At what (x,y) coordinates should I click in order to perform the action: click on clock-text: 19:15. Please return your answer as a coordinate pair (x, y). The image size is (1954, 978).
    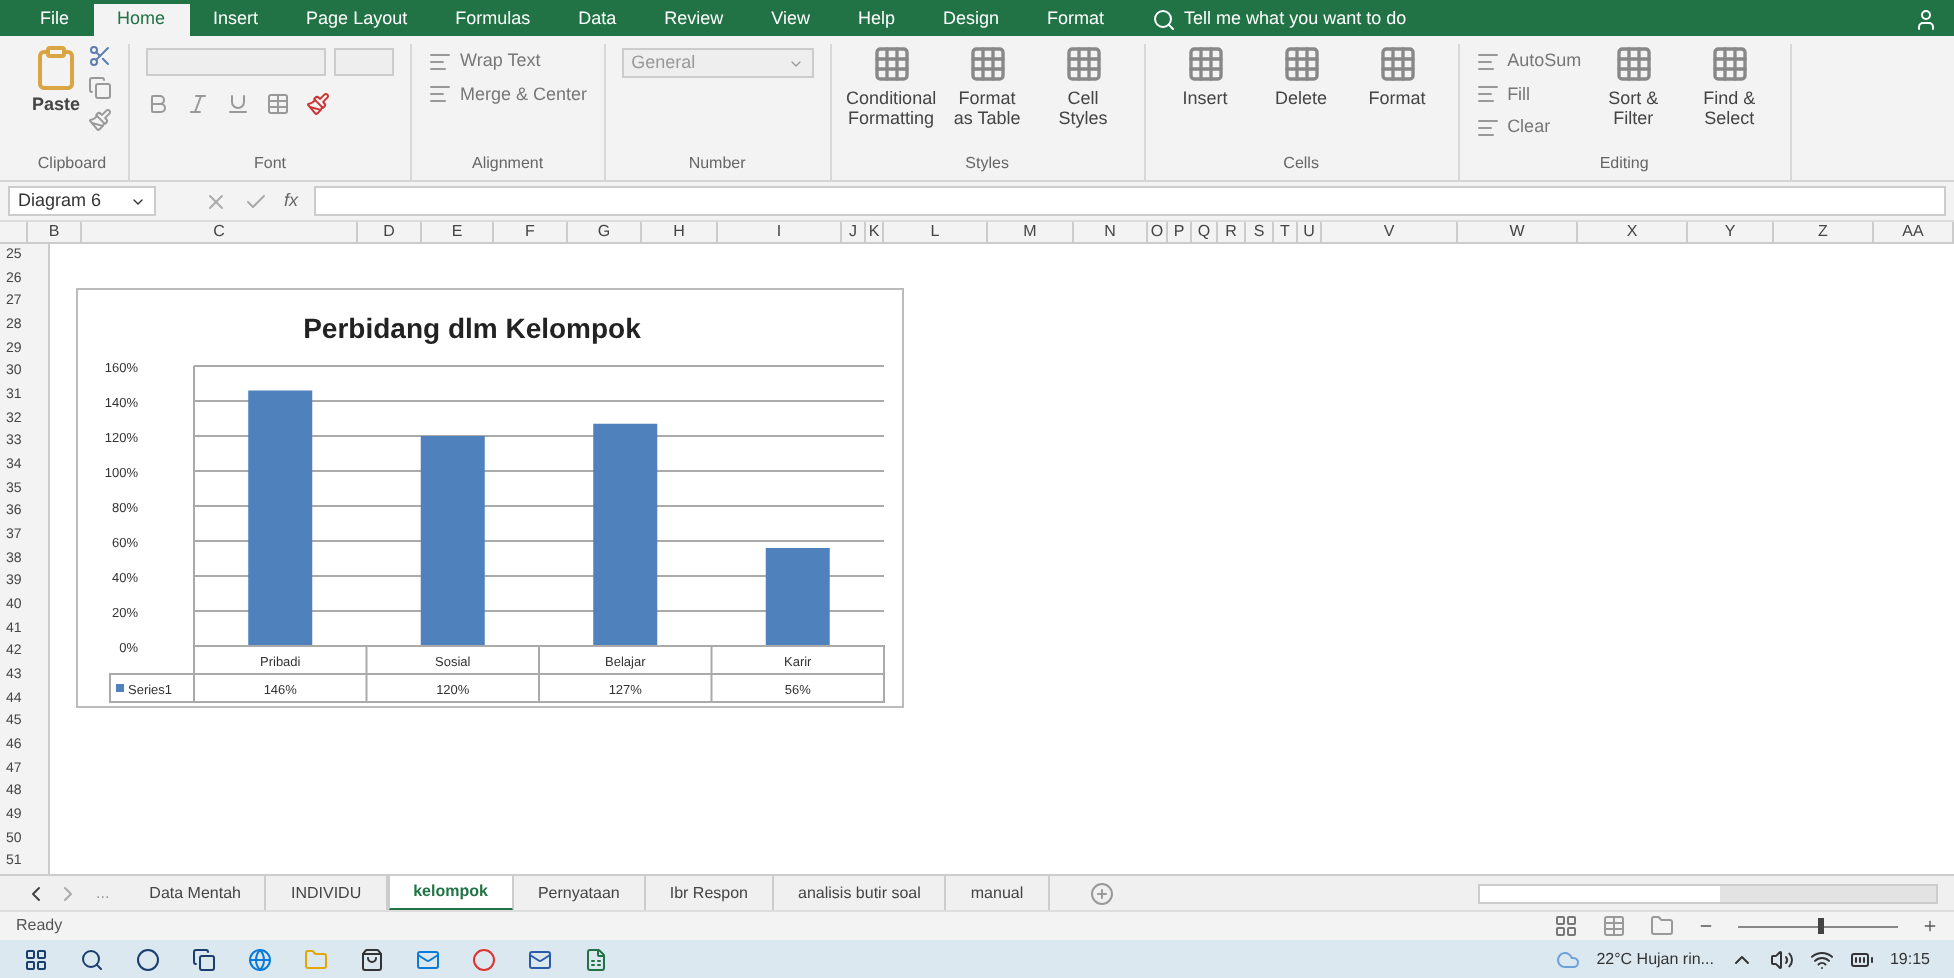
    Looking at the image, I should click on (1909, 959).